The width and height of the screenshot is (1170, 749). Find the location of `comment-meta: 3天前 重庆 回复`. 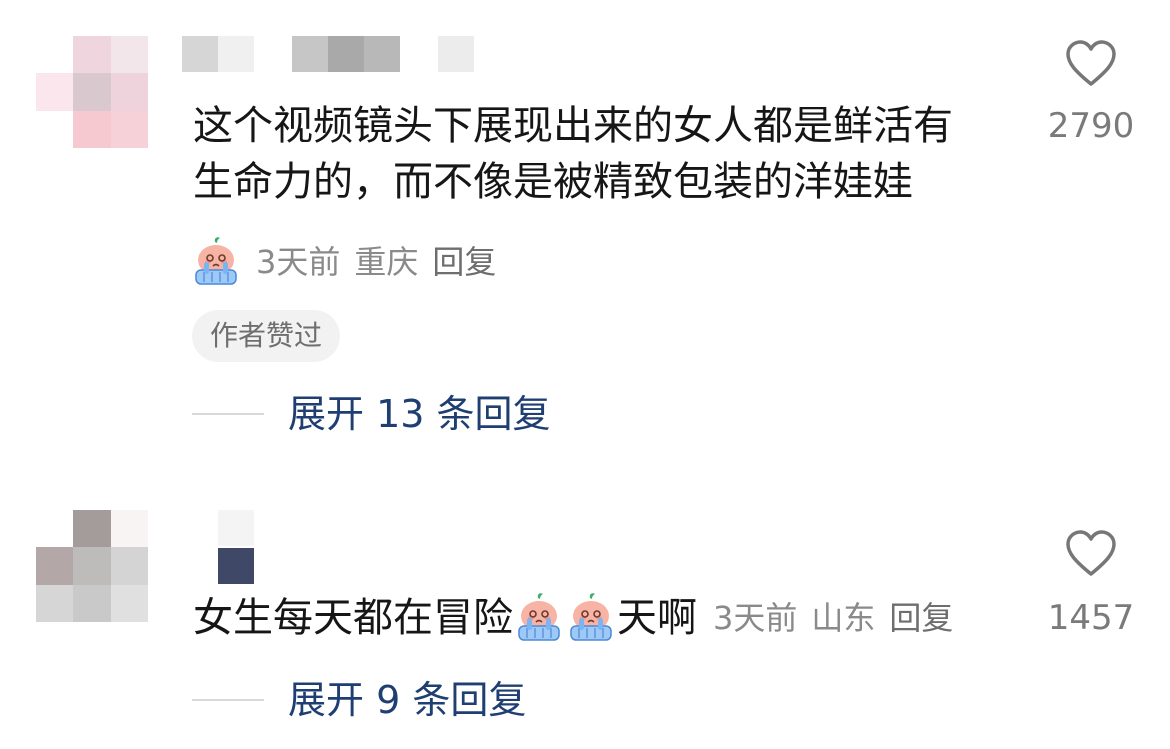

comment-meta: 3天前 重庆 回复 is located at coordinates (343, 262).